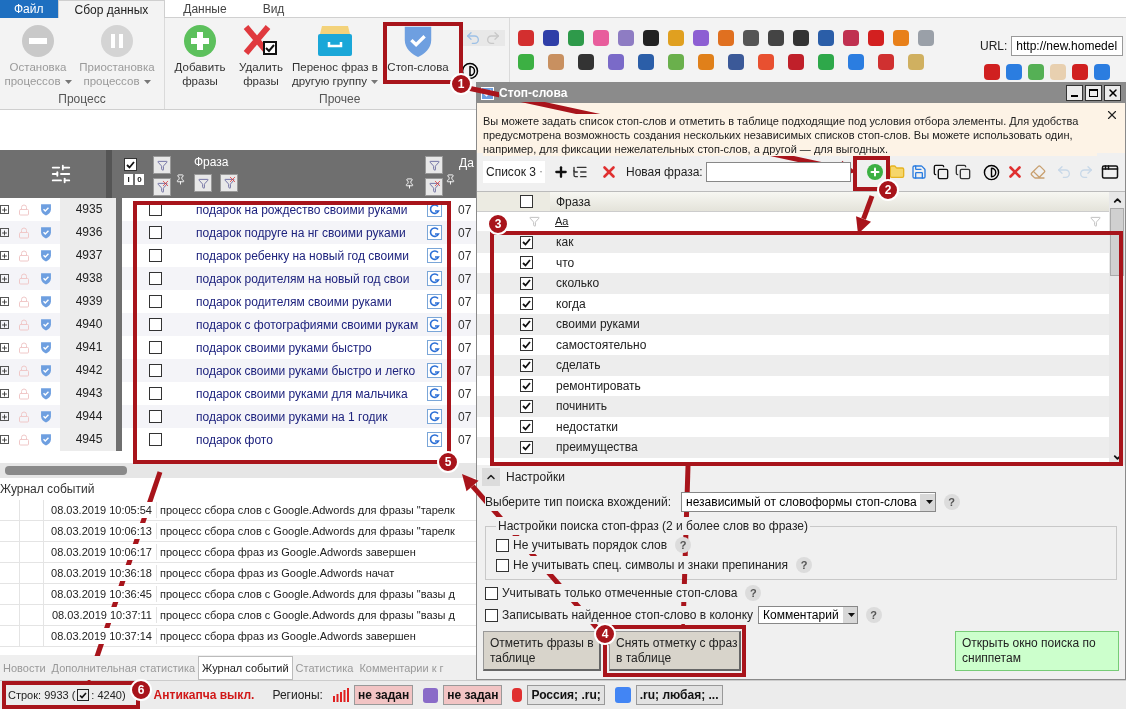  I want to click on tree-icon, so click(580, 172).